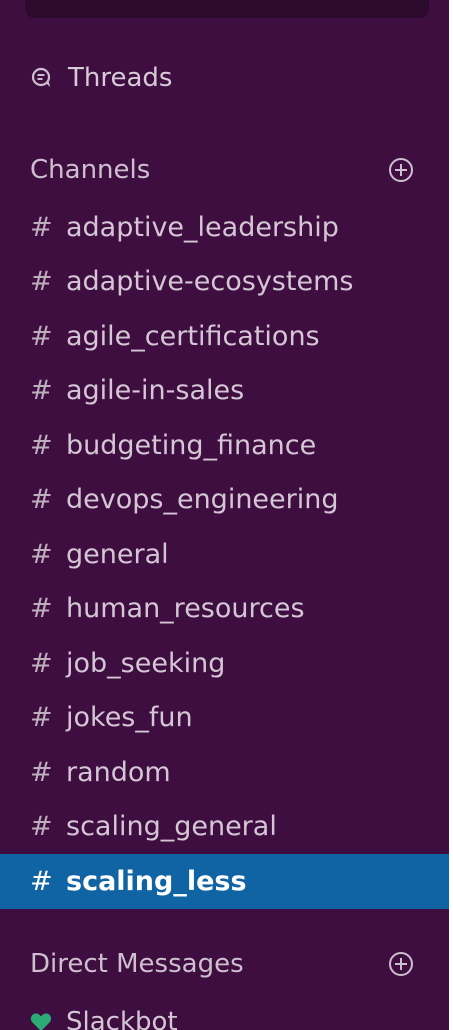 The image size is (453, 1030). I want to click on sidebar-top-bar, so click(227, 9).